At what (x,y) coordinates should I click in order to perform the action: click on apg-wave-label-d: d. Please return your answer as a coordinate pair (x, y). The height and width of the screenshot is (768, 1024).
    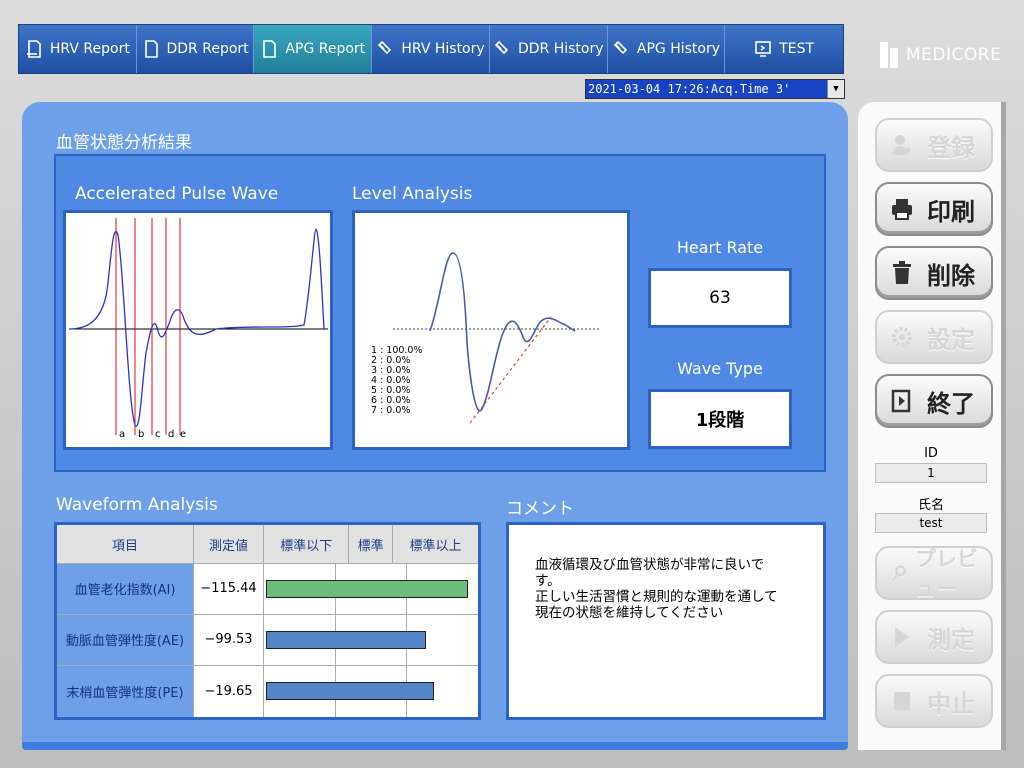
    Looking at the image, I should click on (171, 434).